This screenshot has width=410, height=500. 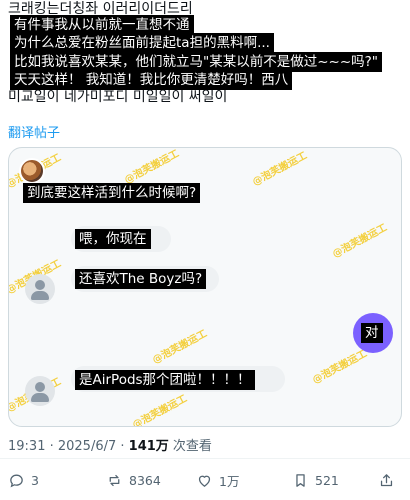 I want to click on chat-message: 是AirPods那个团啦！！！！, so click(x=165, y=380).